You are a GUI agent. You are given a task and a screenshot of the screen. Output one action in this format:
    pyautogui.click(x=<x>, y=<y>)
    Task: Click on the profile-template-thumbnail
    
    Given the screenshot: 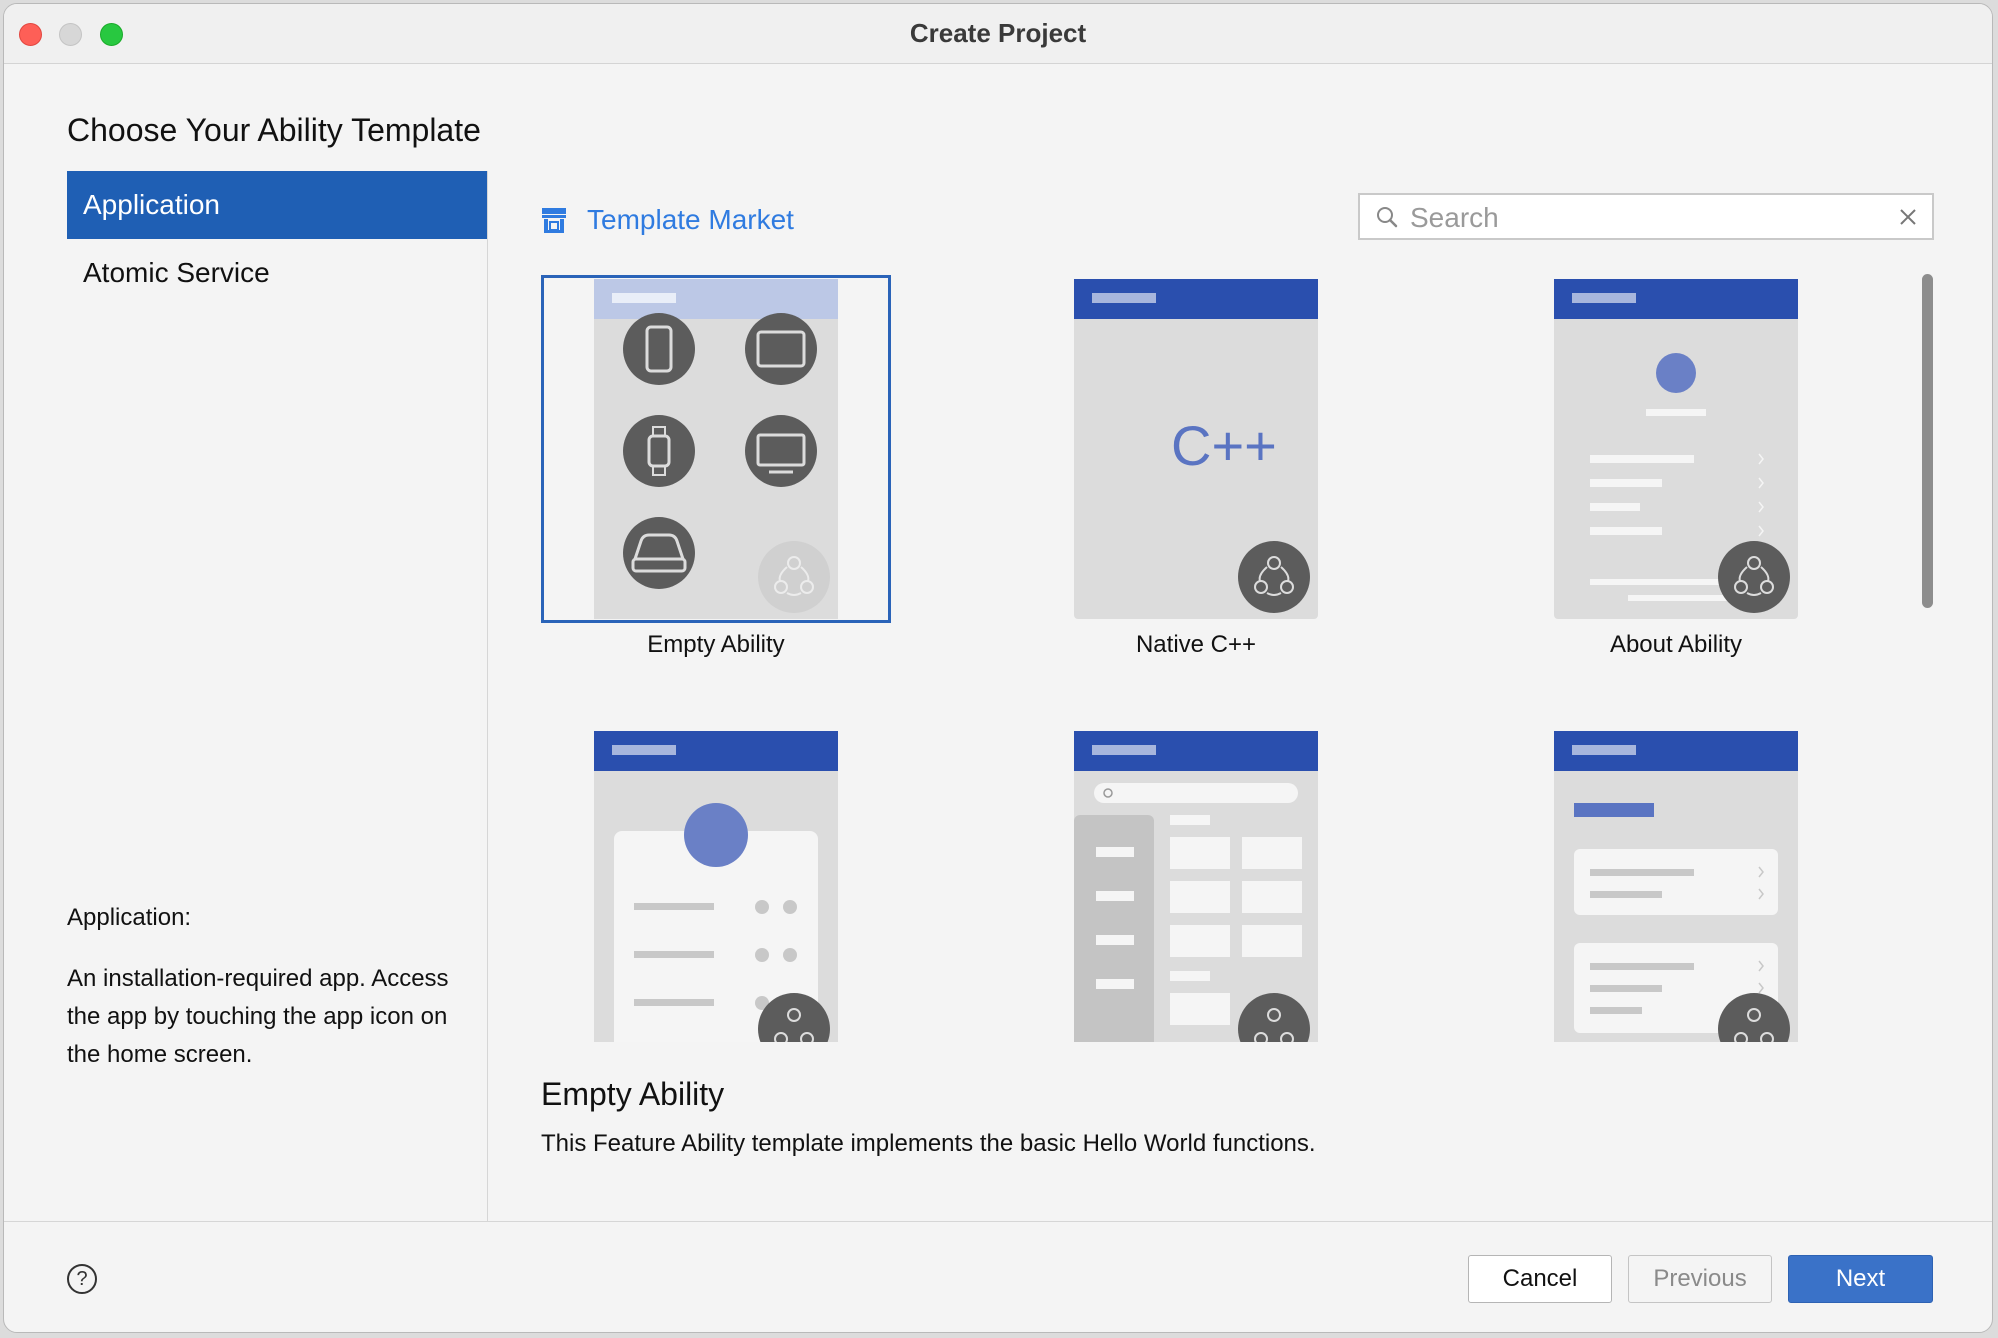 What is the action you would take?
    pyautogui.click(x=716, y=886)
    